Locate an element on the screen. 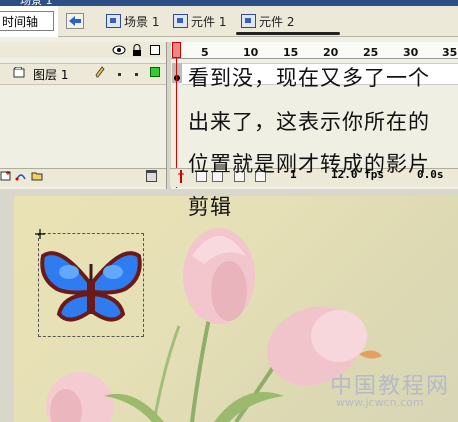  ruler-tick: 20 is located at coordinates (331, 52).